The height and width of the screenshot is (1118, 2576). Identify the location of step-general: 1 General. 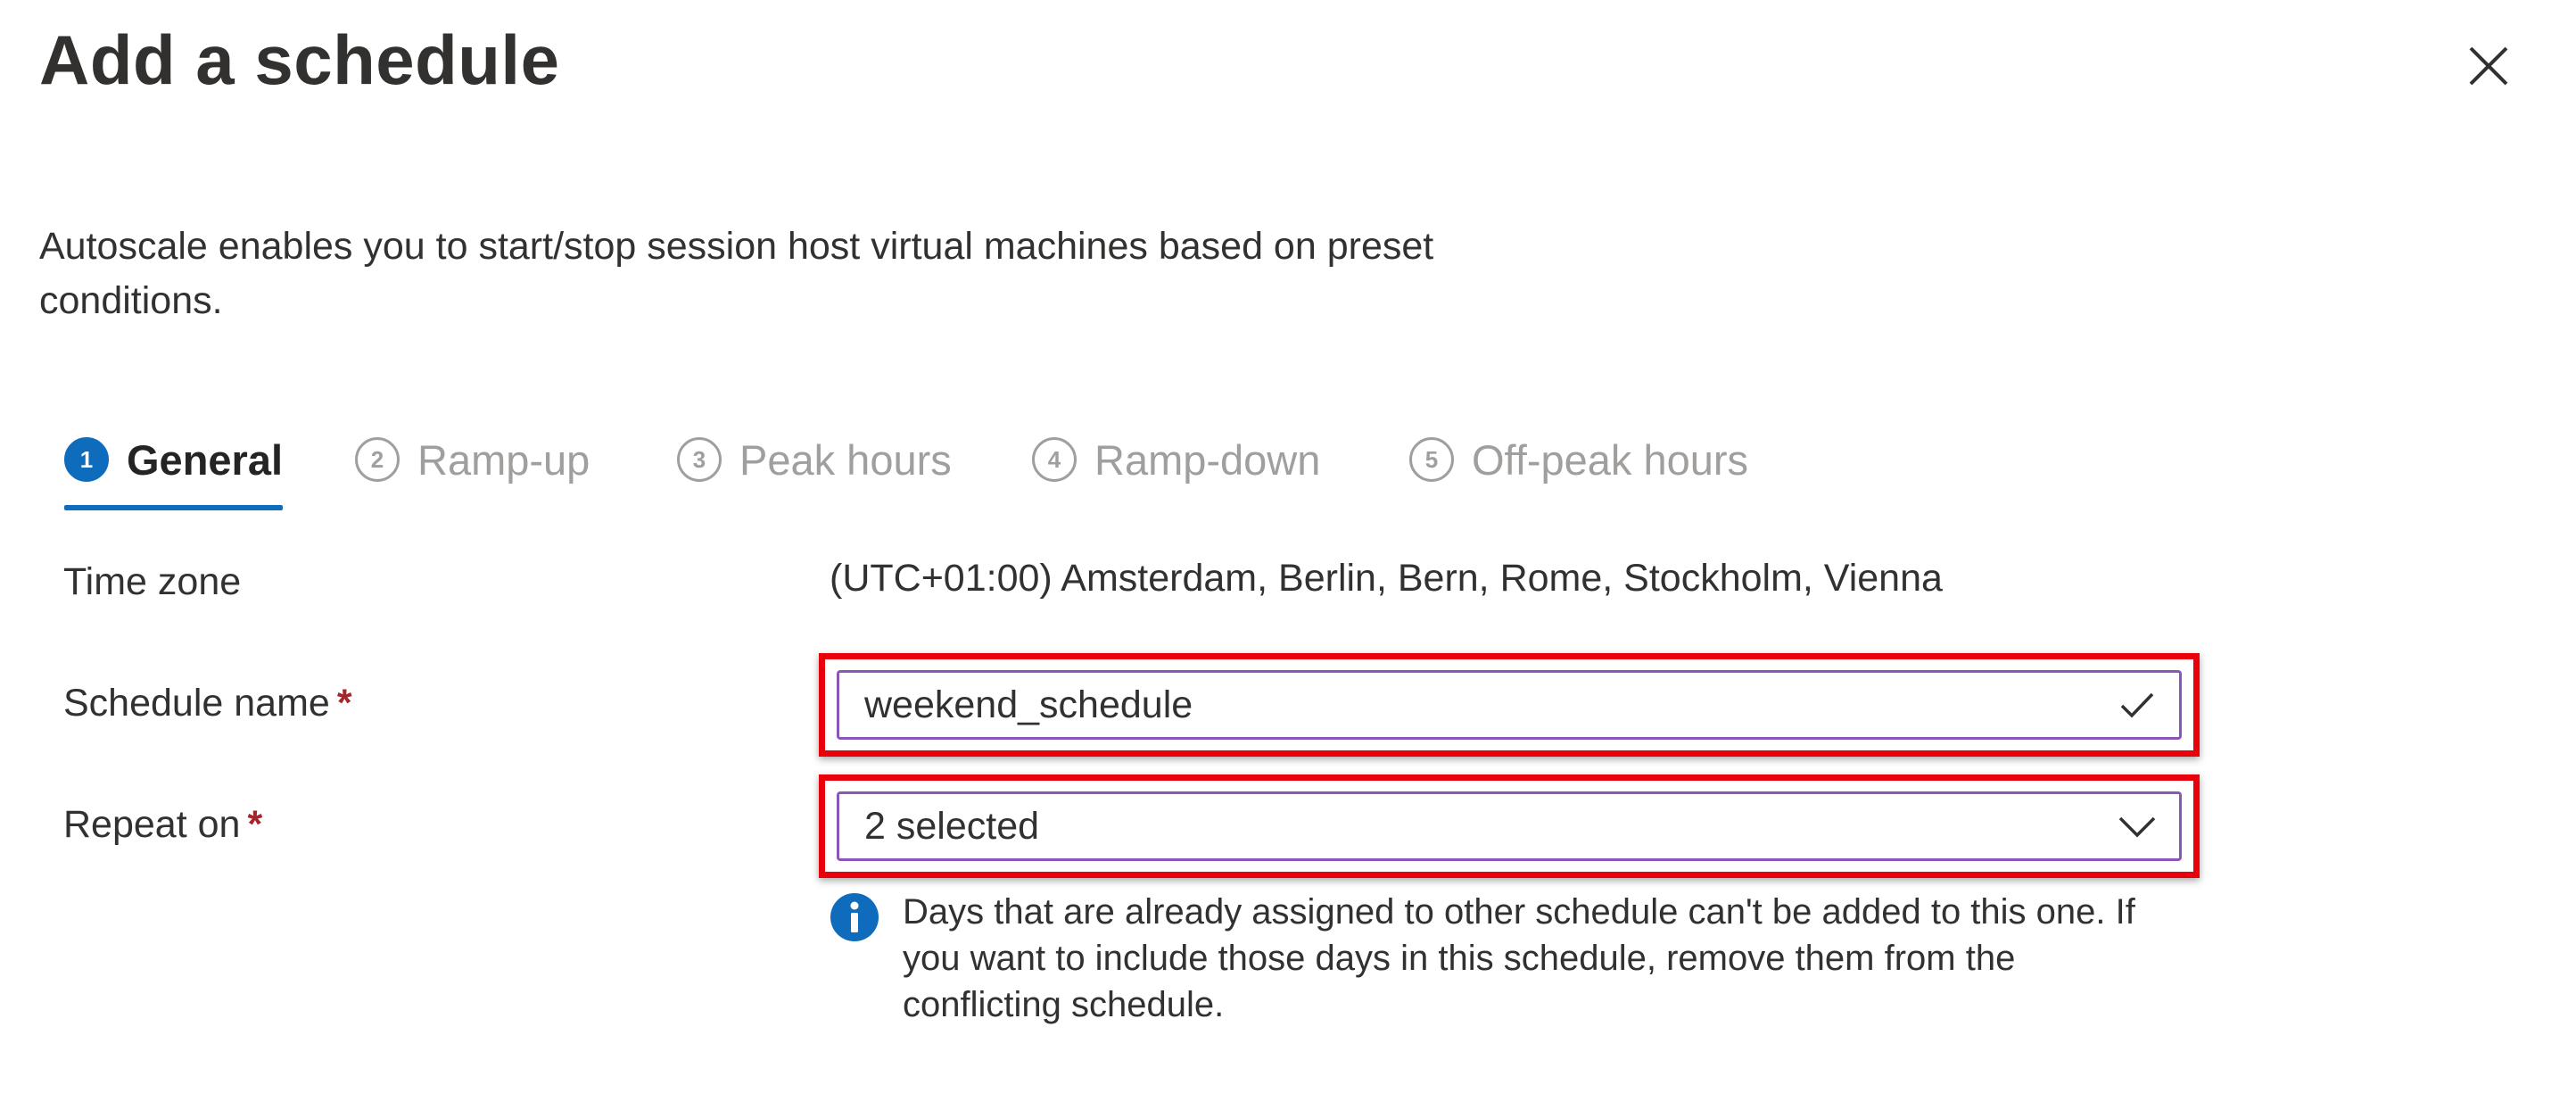
(174, 465).